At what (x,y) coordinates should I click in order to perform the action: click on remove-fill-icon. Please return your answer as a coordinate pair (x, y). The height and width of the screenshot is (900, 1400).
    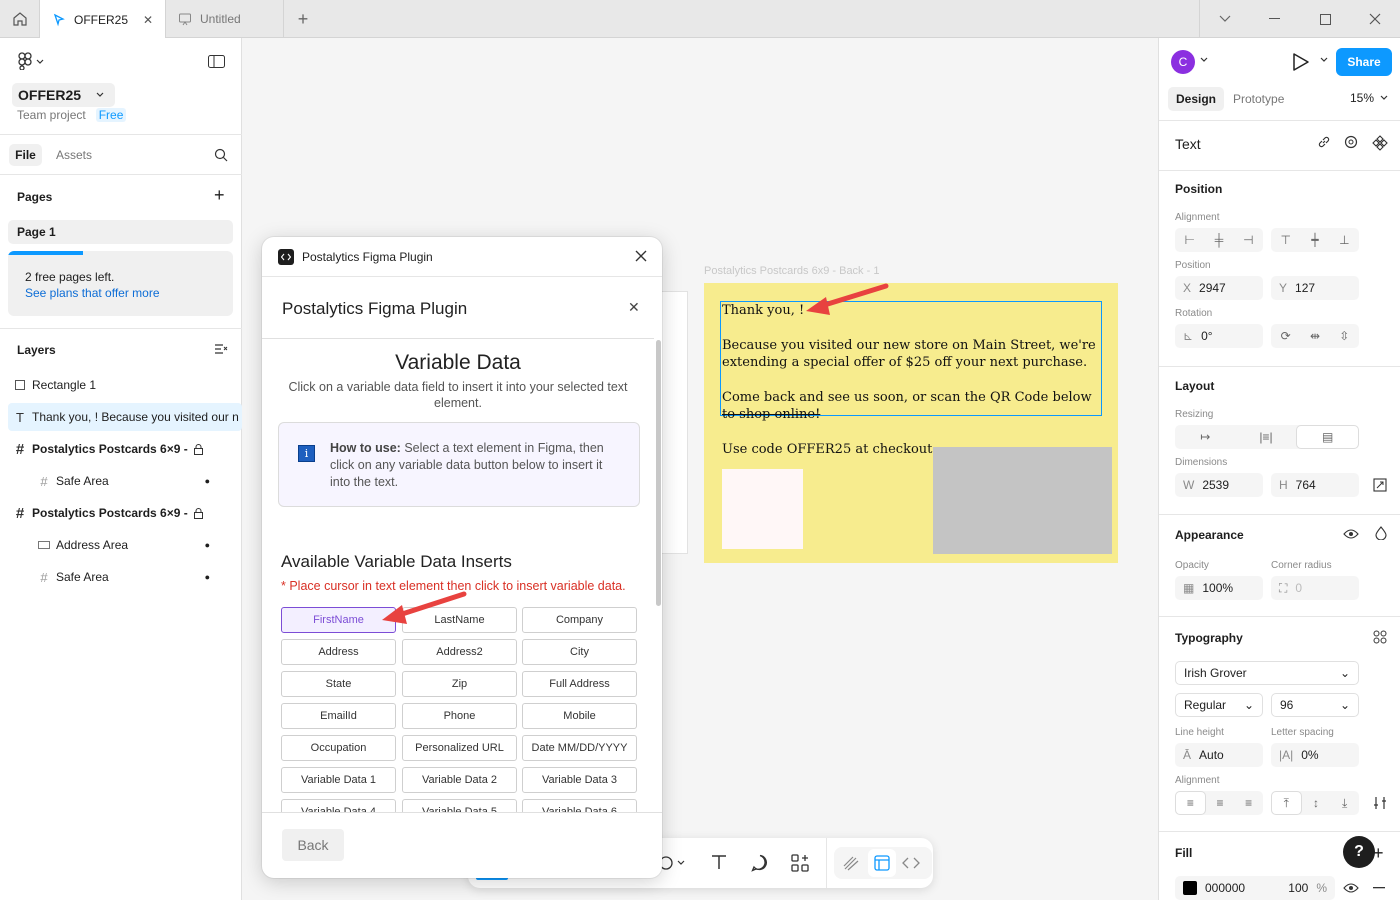
    Looking at the image, I should click on (1379, 888).